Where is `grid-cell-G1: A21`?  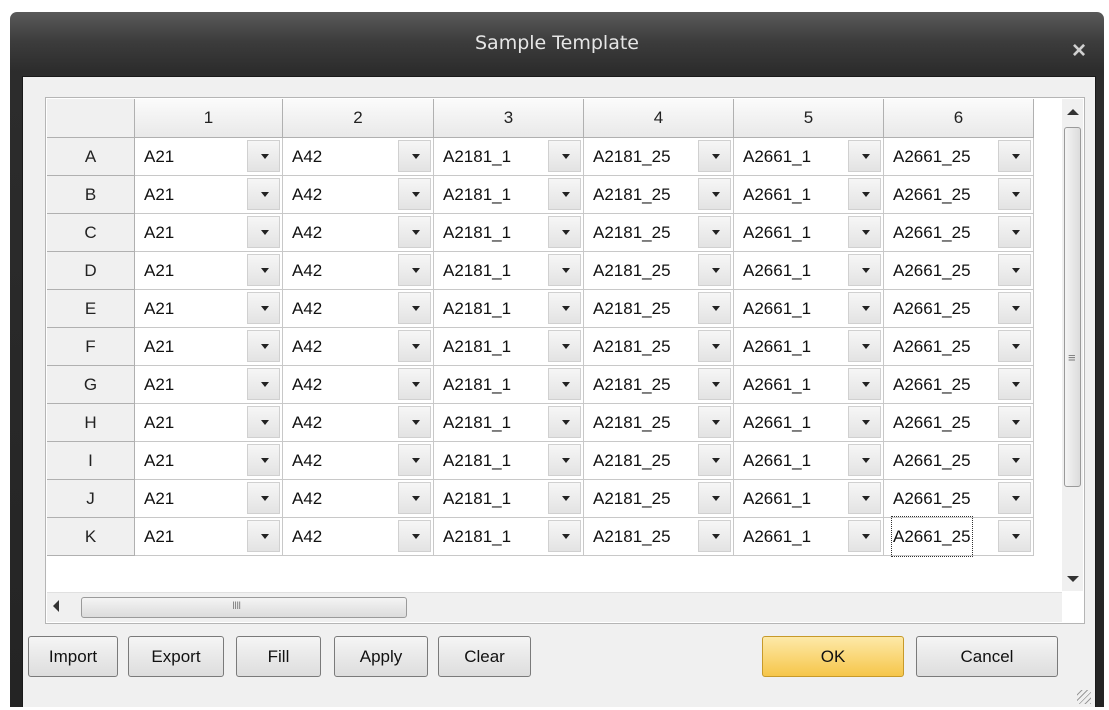
grid-cell-G1: A21 is located at coordinates (209, 385).